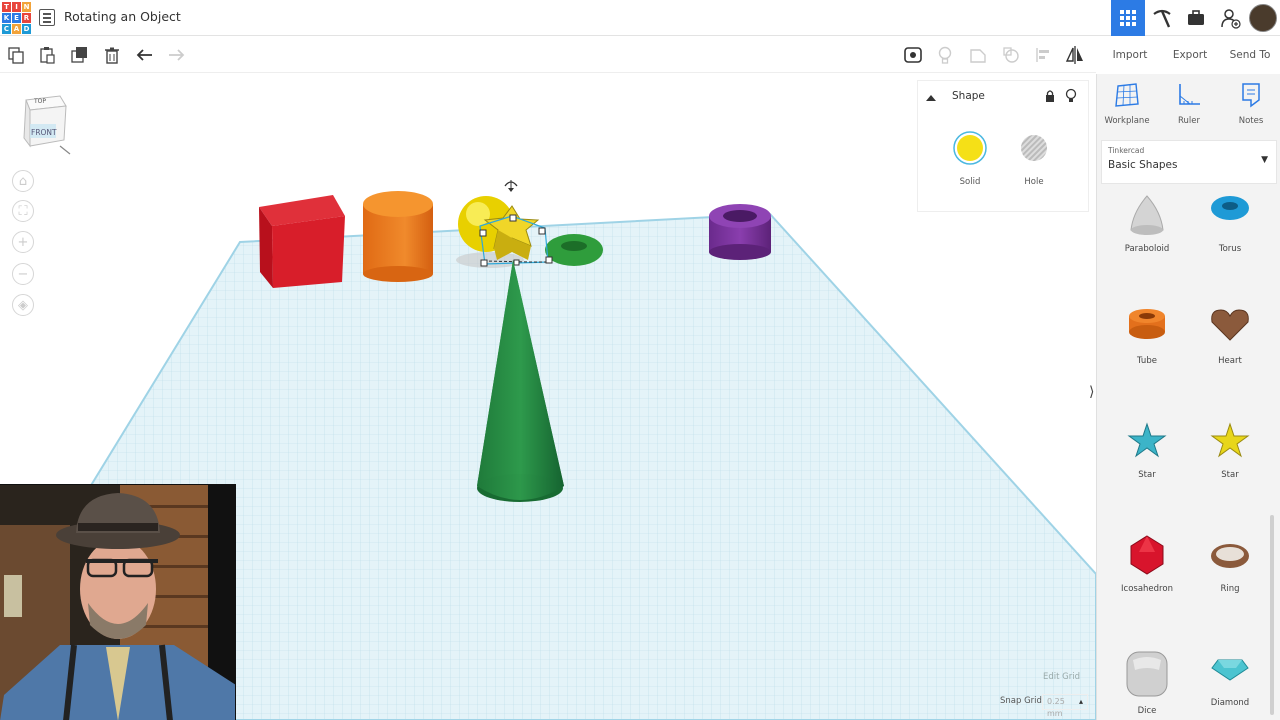 The height and width of the screenshot is (720, 1280). Describe the element at coordinates (1250, 55) in the screenshot. I see `send-to-button: Send To` at that location.